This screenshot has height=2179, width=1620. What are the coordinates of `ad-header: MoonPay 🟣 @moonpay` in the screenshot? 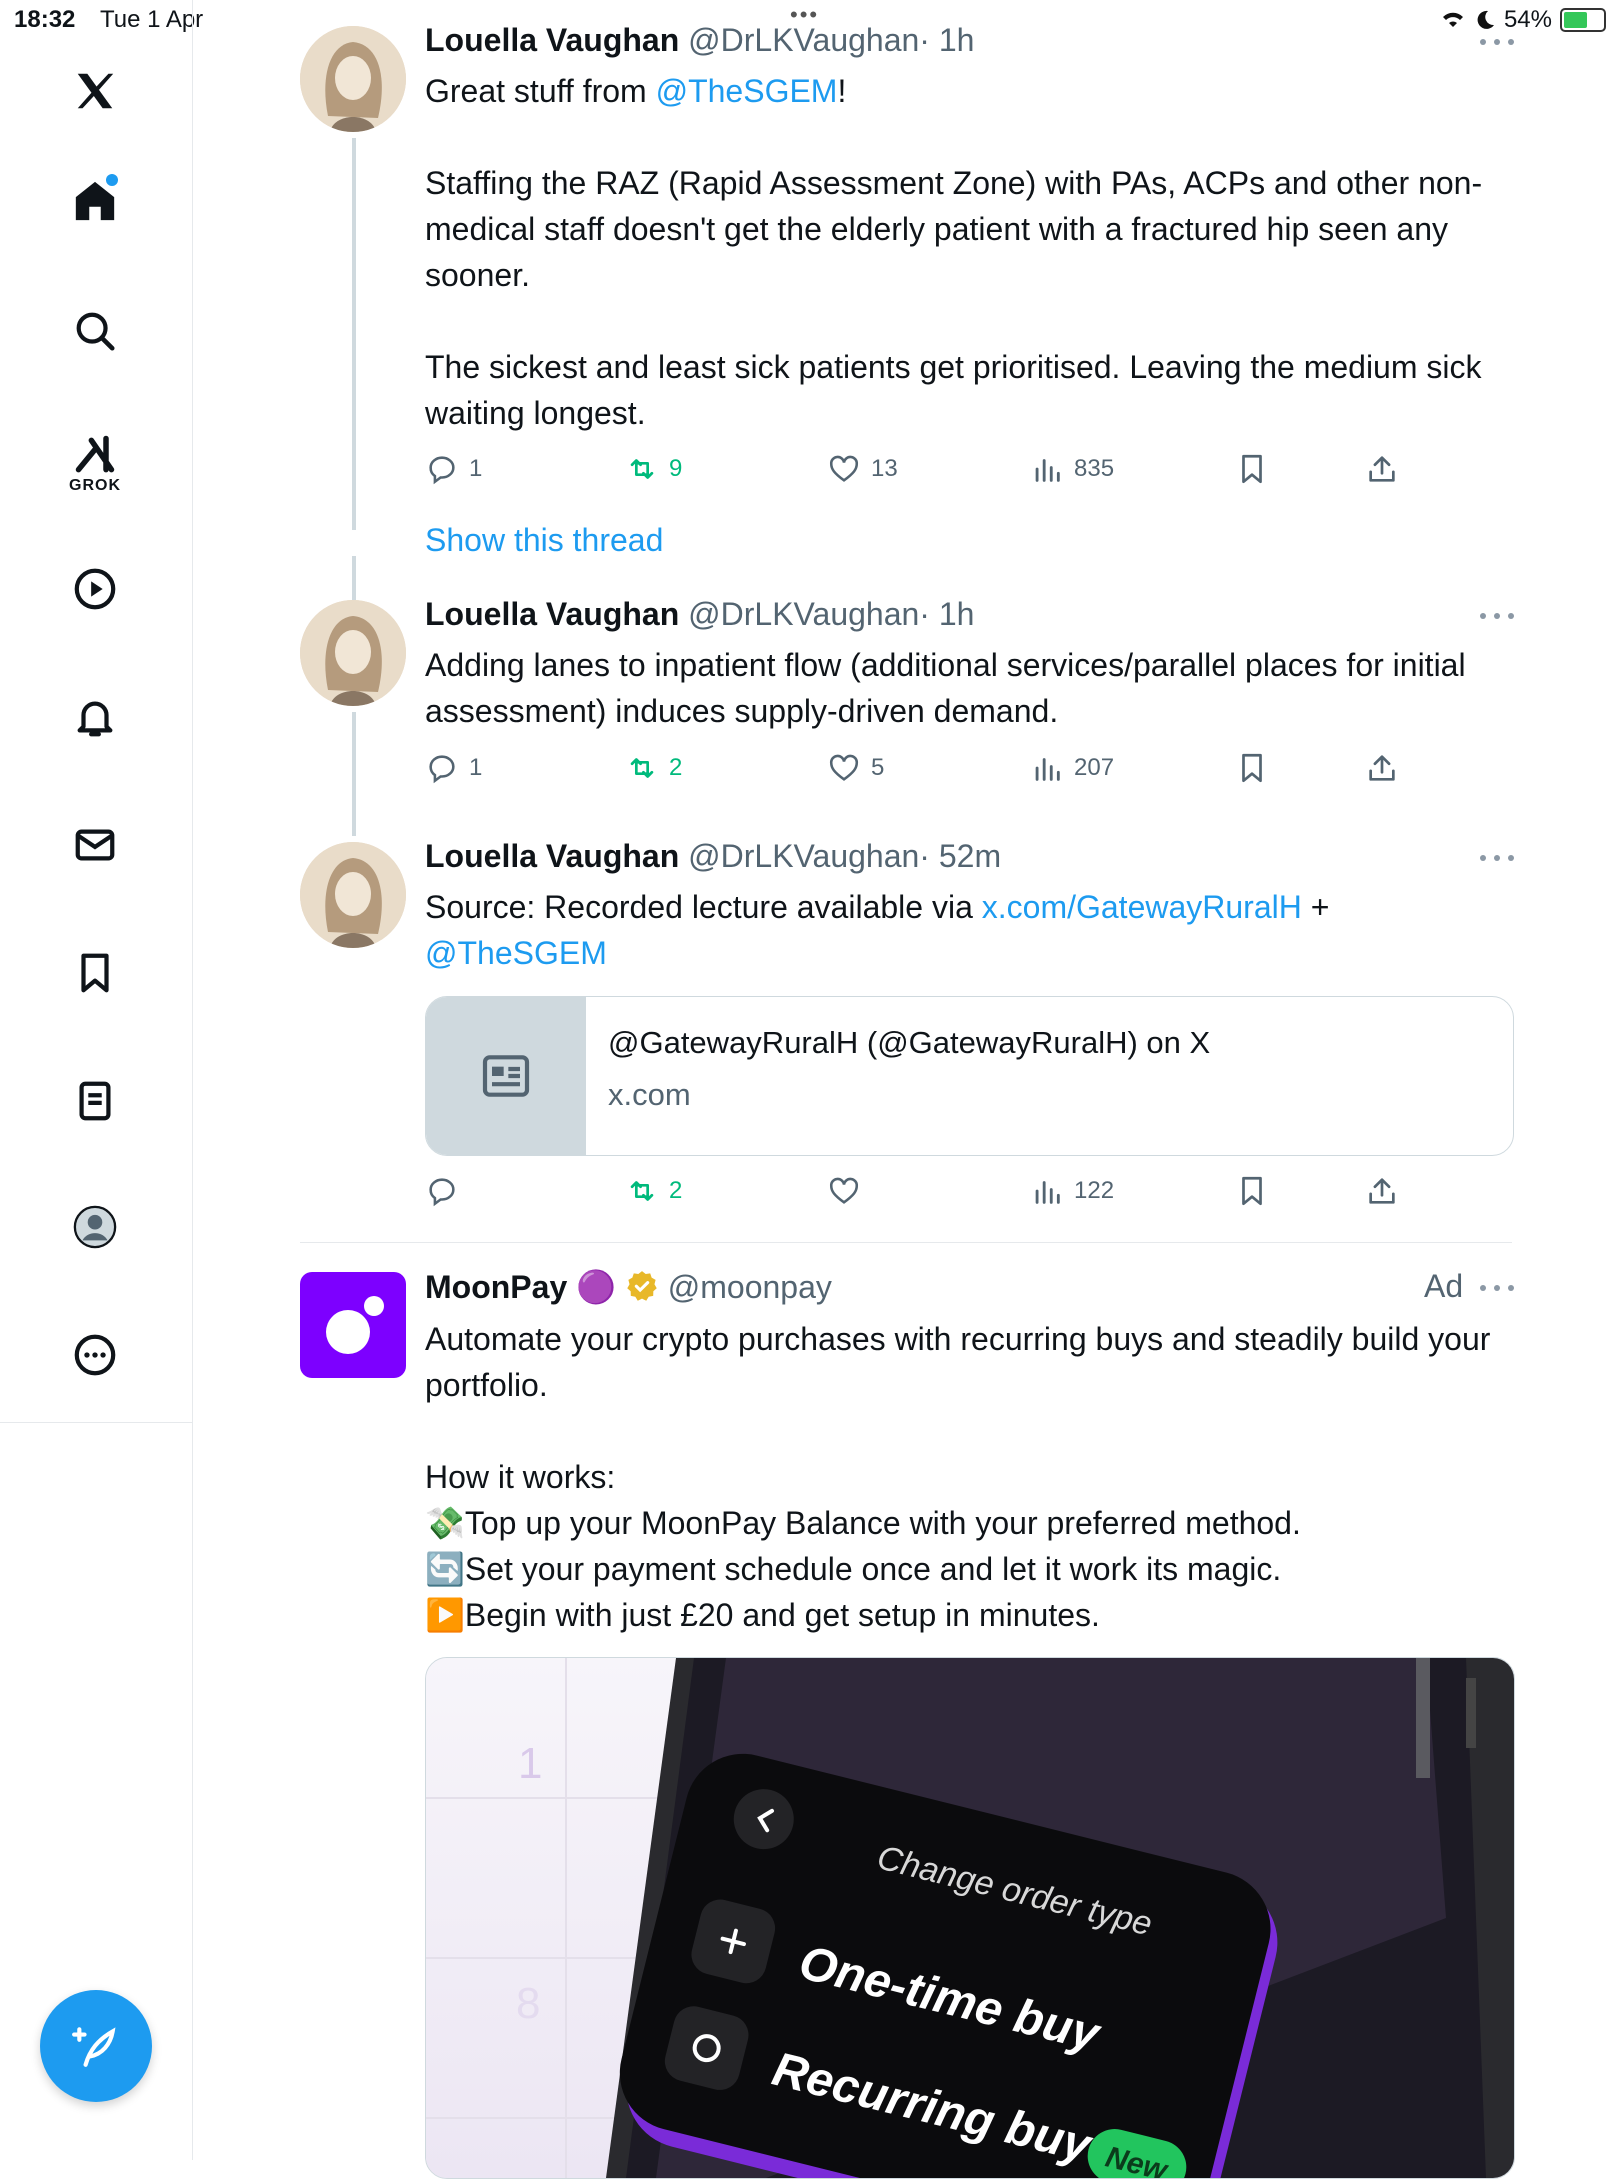 It's located at (628, 1287).